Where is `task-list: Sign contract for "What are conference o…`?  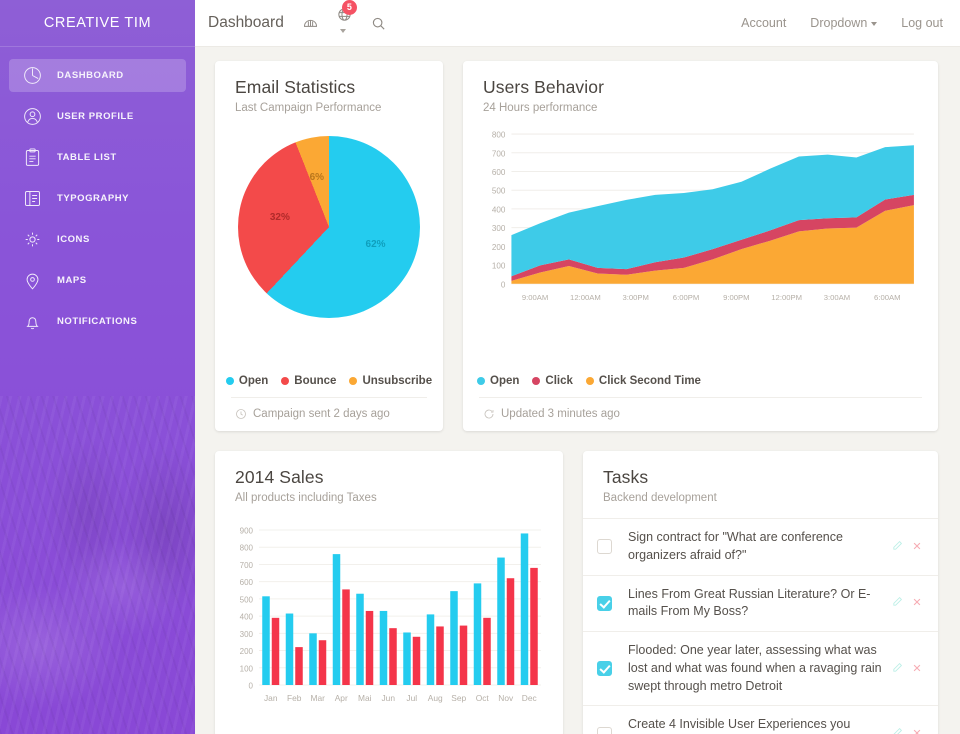
task-list: Sign contract for "What are conference o… is located at coordinates (760, 626).